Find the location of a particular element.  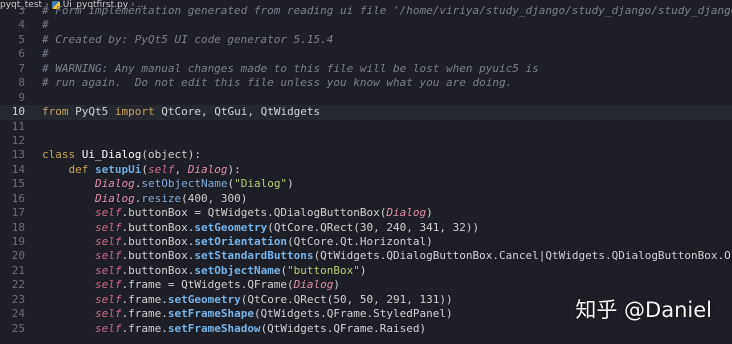

line-number: 8 is located at coordinates (21, 83).